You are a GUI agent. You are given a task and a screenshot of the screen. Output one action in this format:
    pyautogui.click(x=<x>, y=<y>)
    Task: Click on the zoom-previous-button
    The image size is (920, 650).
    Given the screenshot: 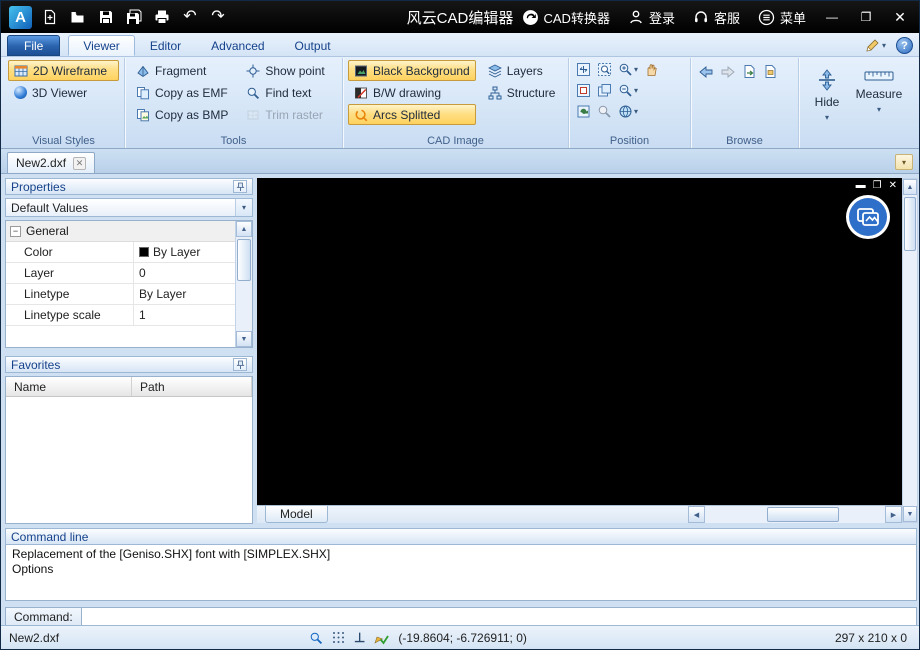 What is the action you would take?
    pyautogui.click(x=604, y=111)
    